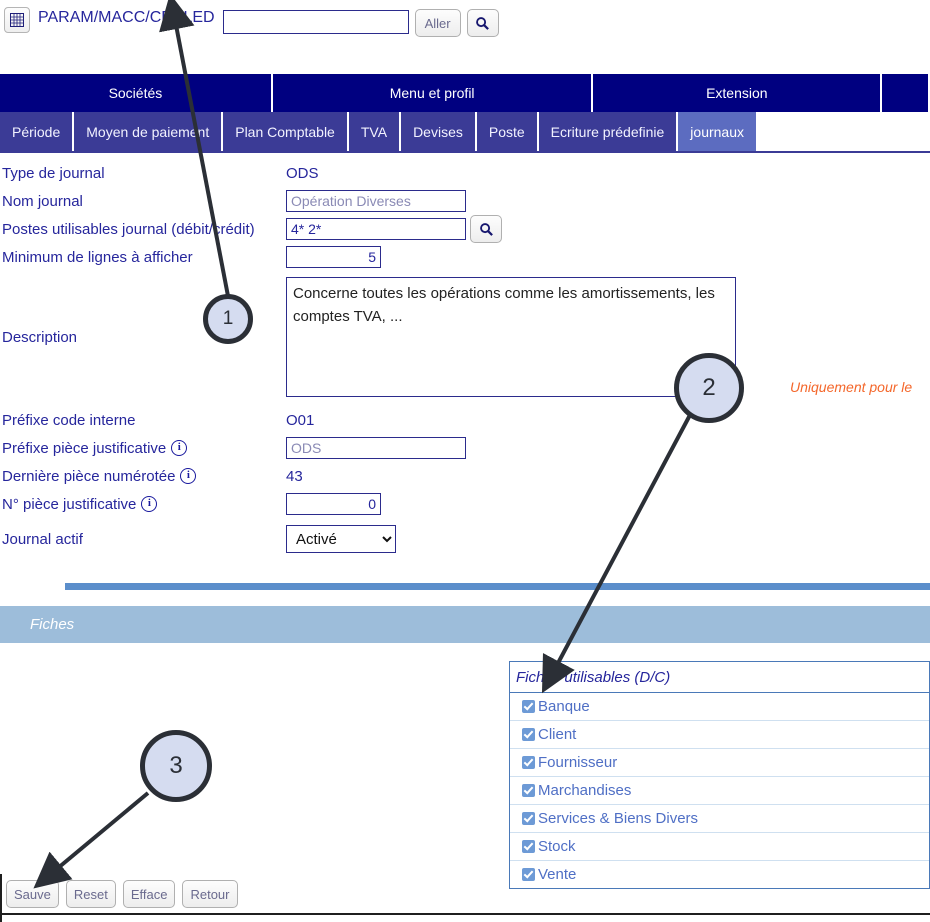 The image size is (930, 922). Describe the element at coordinates (528, 734) in the screenshot. I see `checkbox-client` at that location.